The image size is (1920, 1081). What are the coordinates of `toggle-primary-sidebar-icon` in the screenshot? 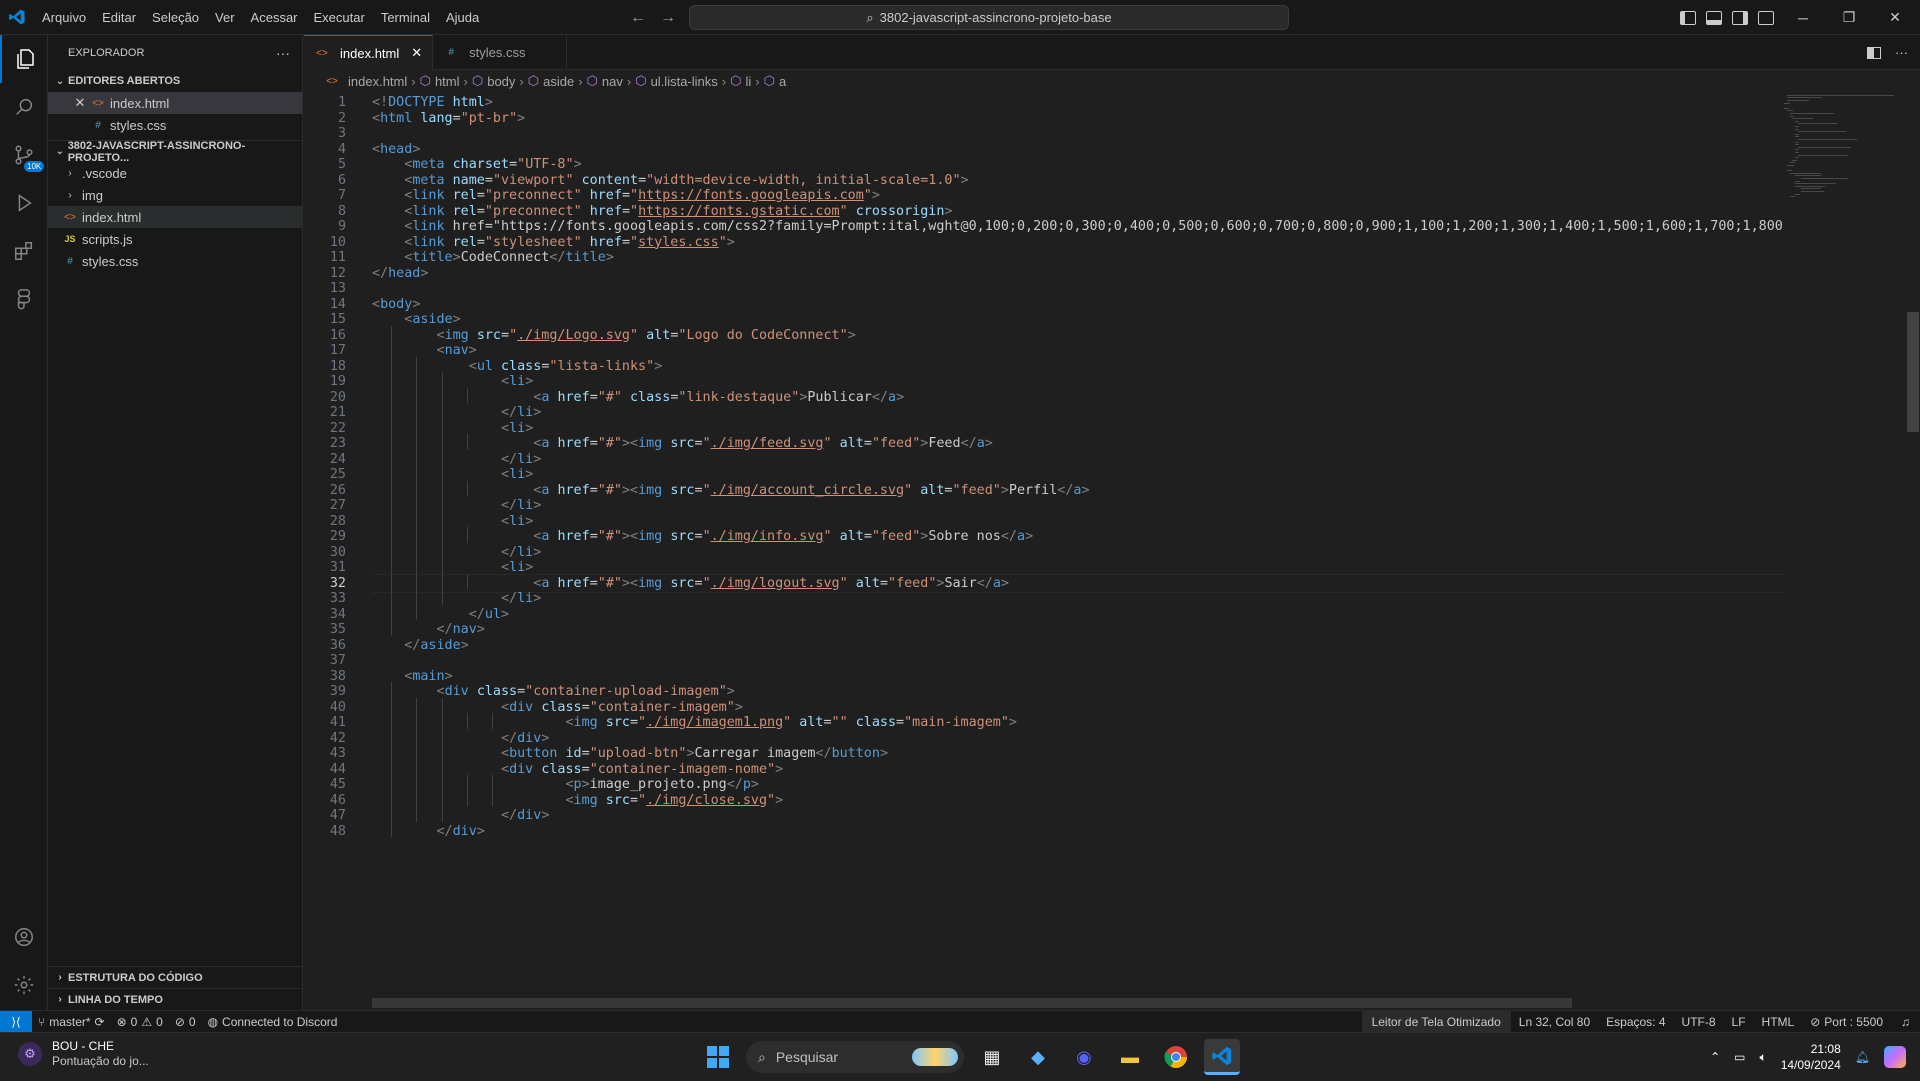 It's located at (1688, 17).